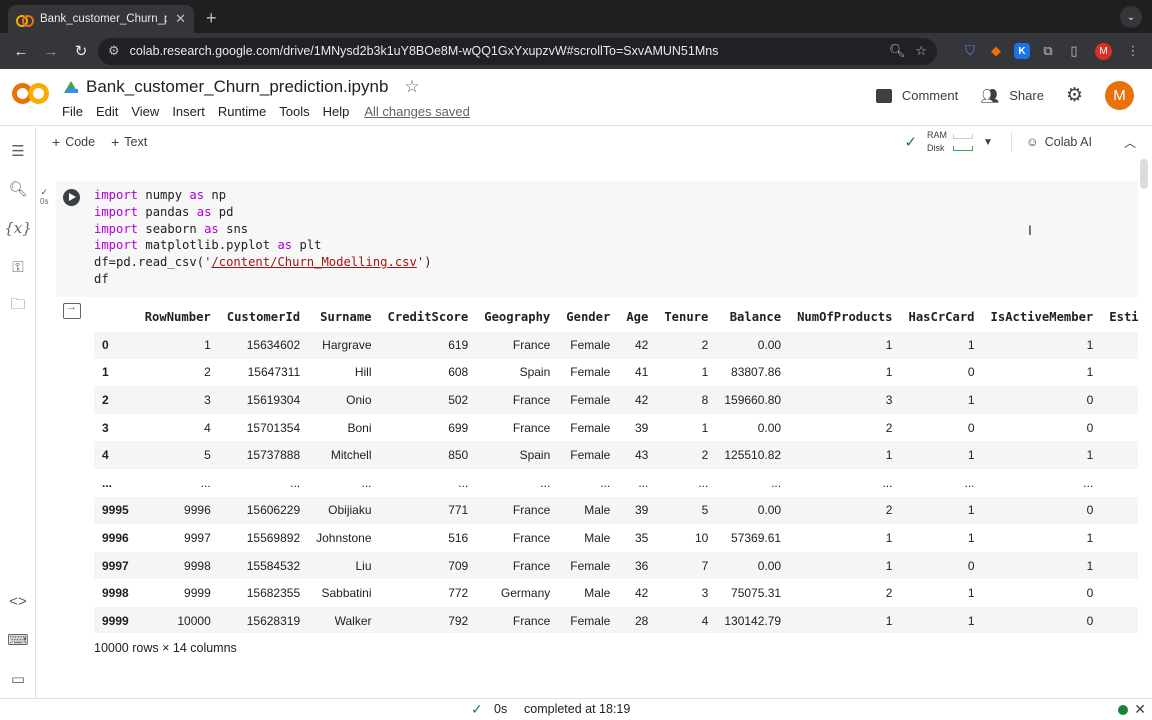 The image size is (1152, 720). What do you see at coordinates (1140, 709) in the screenshot?
I see `close-status-icon: ✕` at bounding box center [1140, 709].